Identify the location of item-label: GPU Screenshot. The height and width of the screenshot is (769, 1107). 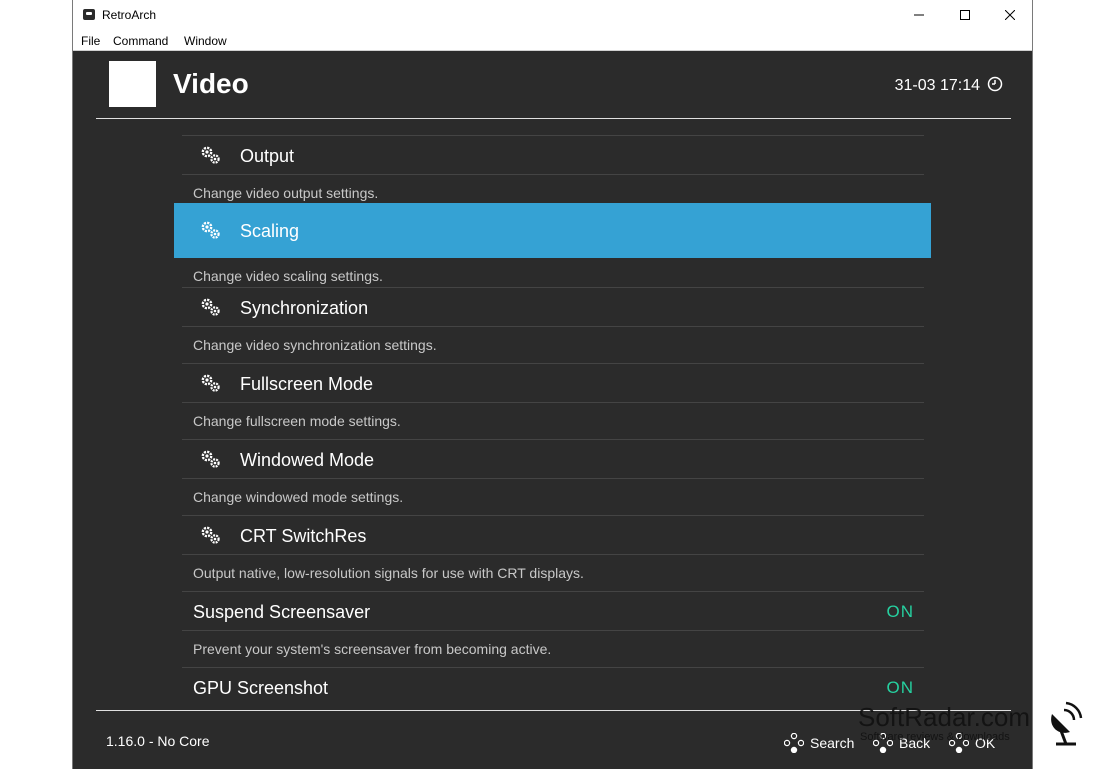
(261, 688).